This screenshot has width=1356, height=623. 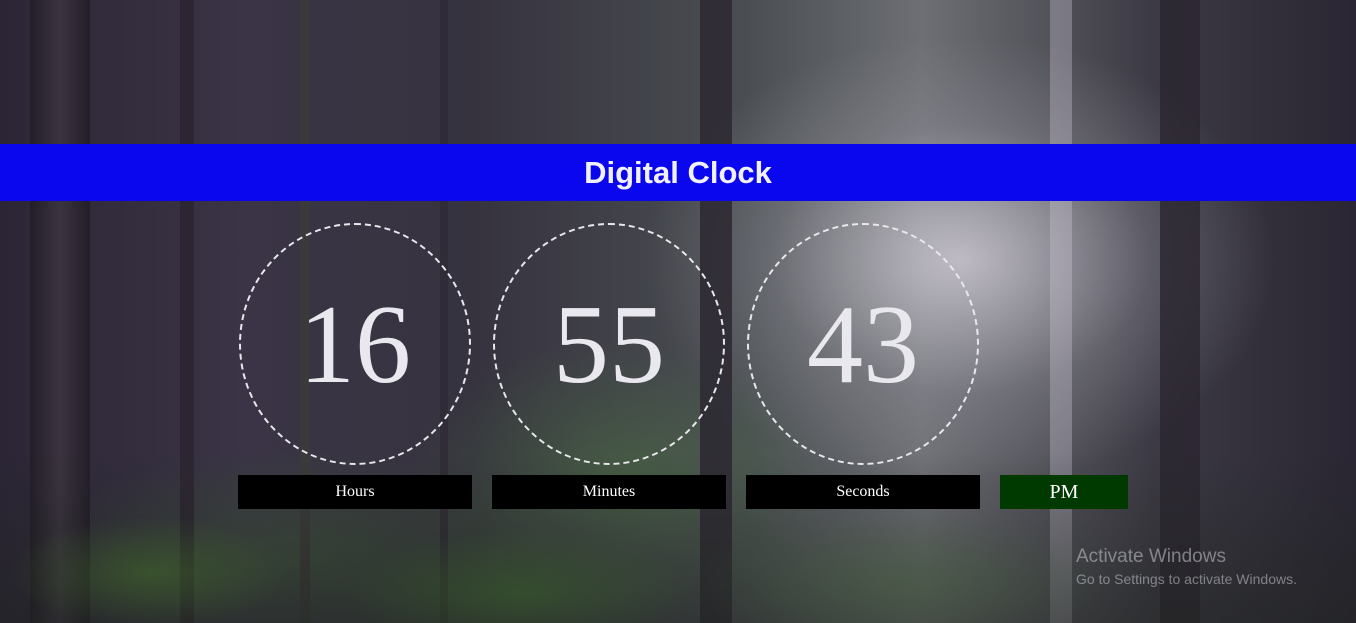 I want to click on seconds-value: 43, so click(x=863, y=345).